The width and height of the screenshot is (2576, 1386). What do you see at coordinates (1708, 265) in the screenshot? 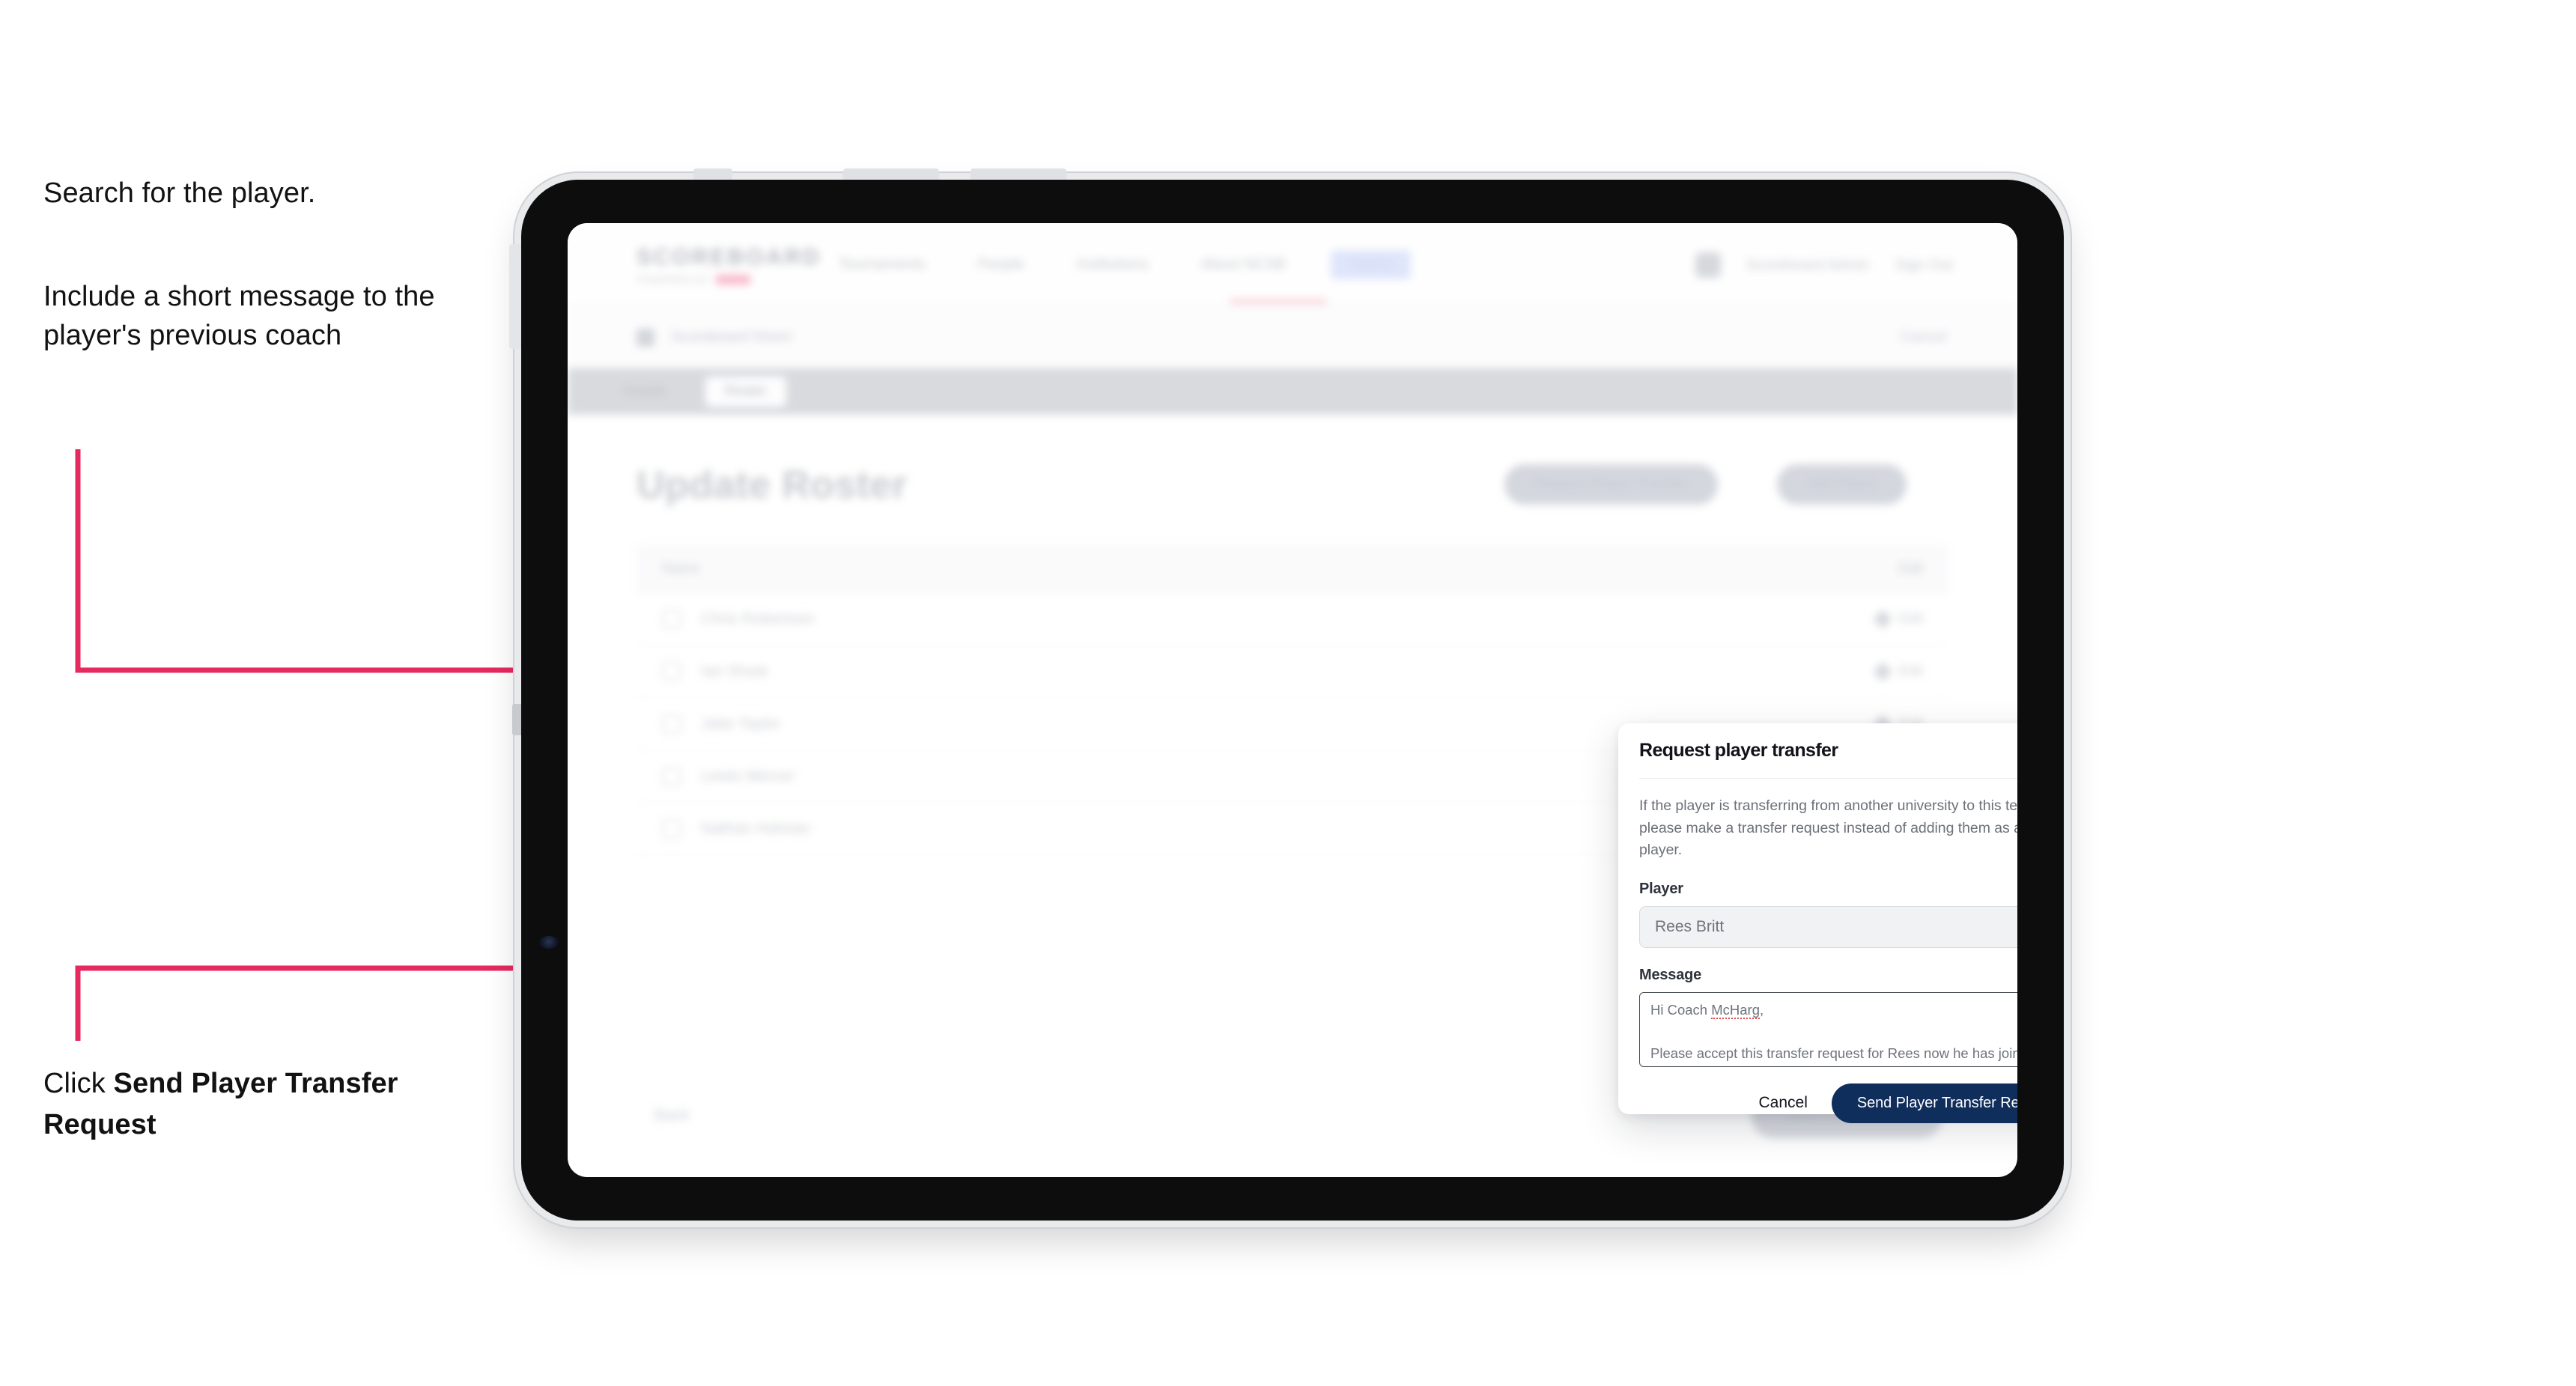
I see `avatar` at bounding box center [1708, 265].